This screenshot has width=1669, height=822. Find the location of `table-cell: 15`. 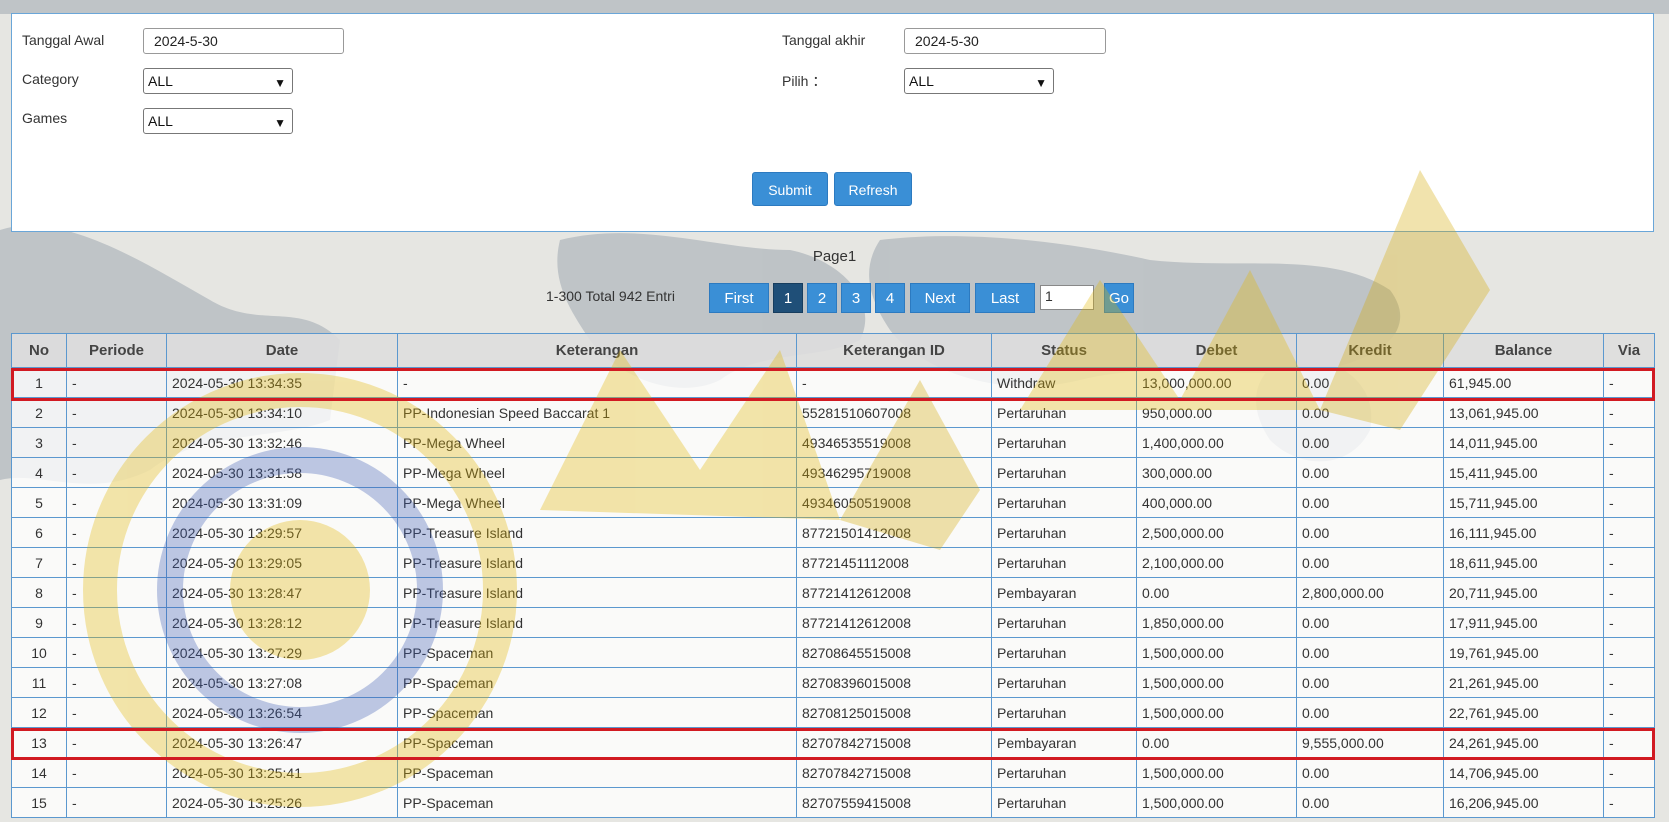

table-cell: 15 is located at coordinates (39, 802).